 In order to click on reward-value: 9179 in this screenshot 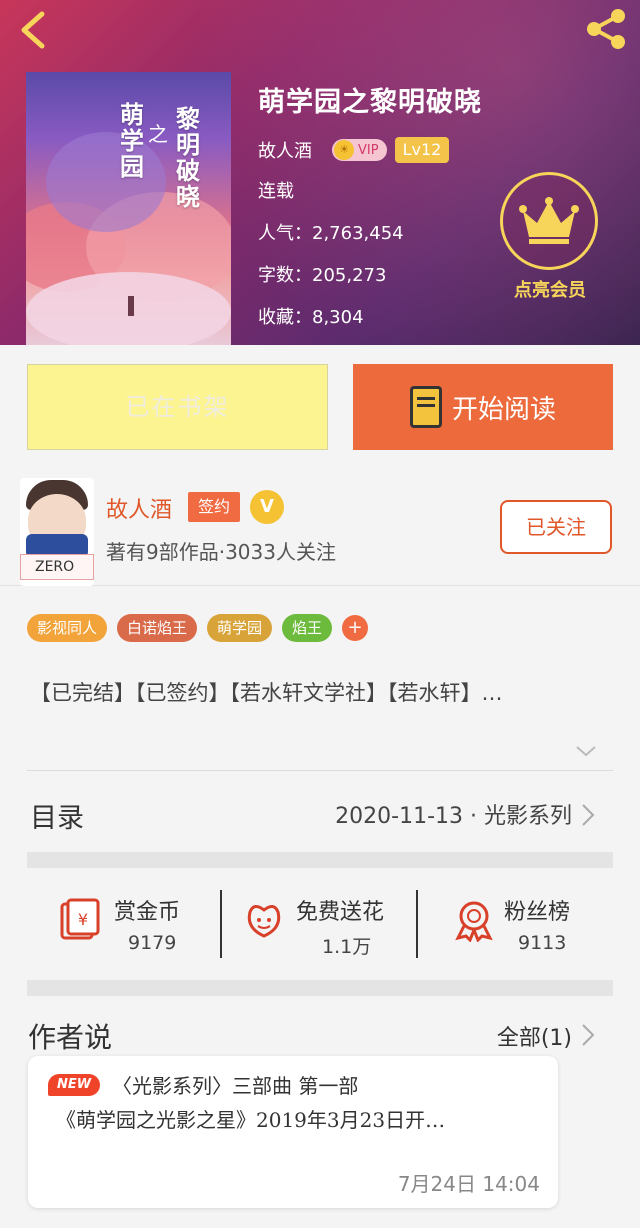, I will do `click(152, 943)`.